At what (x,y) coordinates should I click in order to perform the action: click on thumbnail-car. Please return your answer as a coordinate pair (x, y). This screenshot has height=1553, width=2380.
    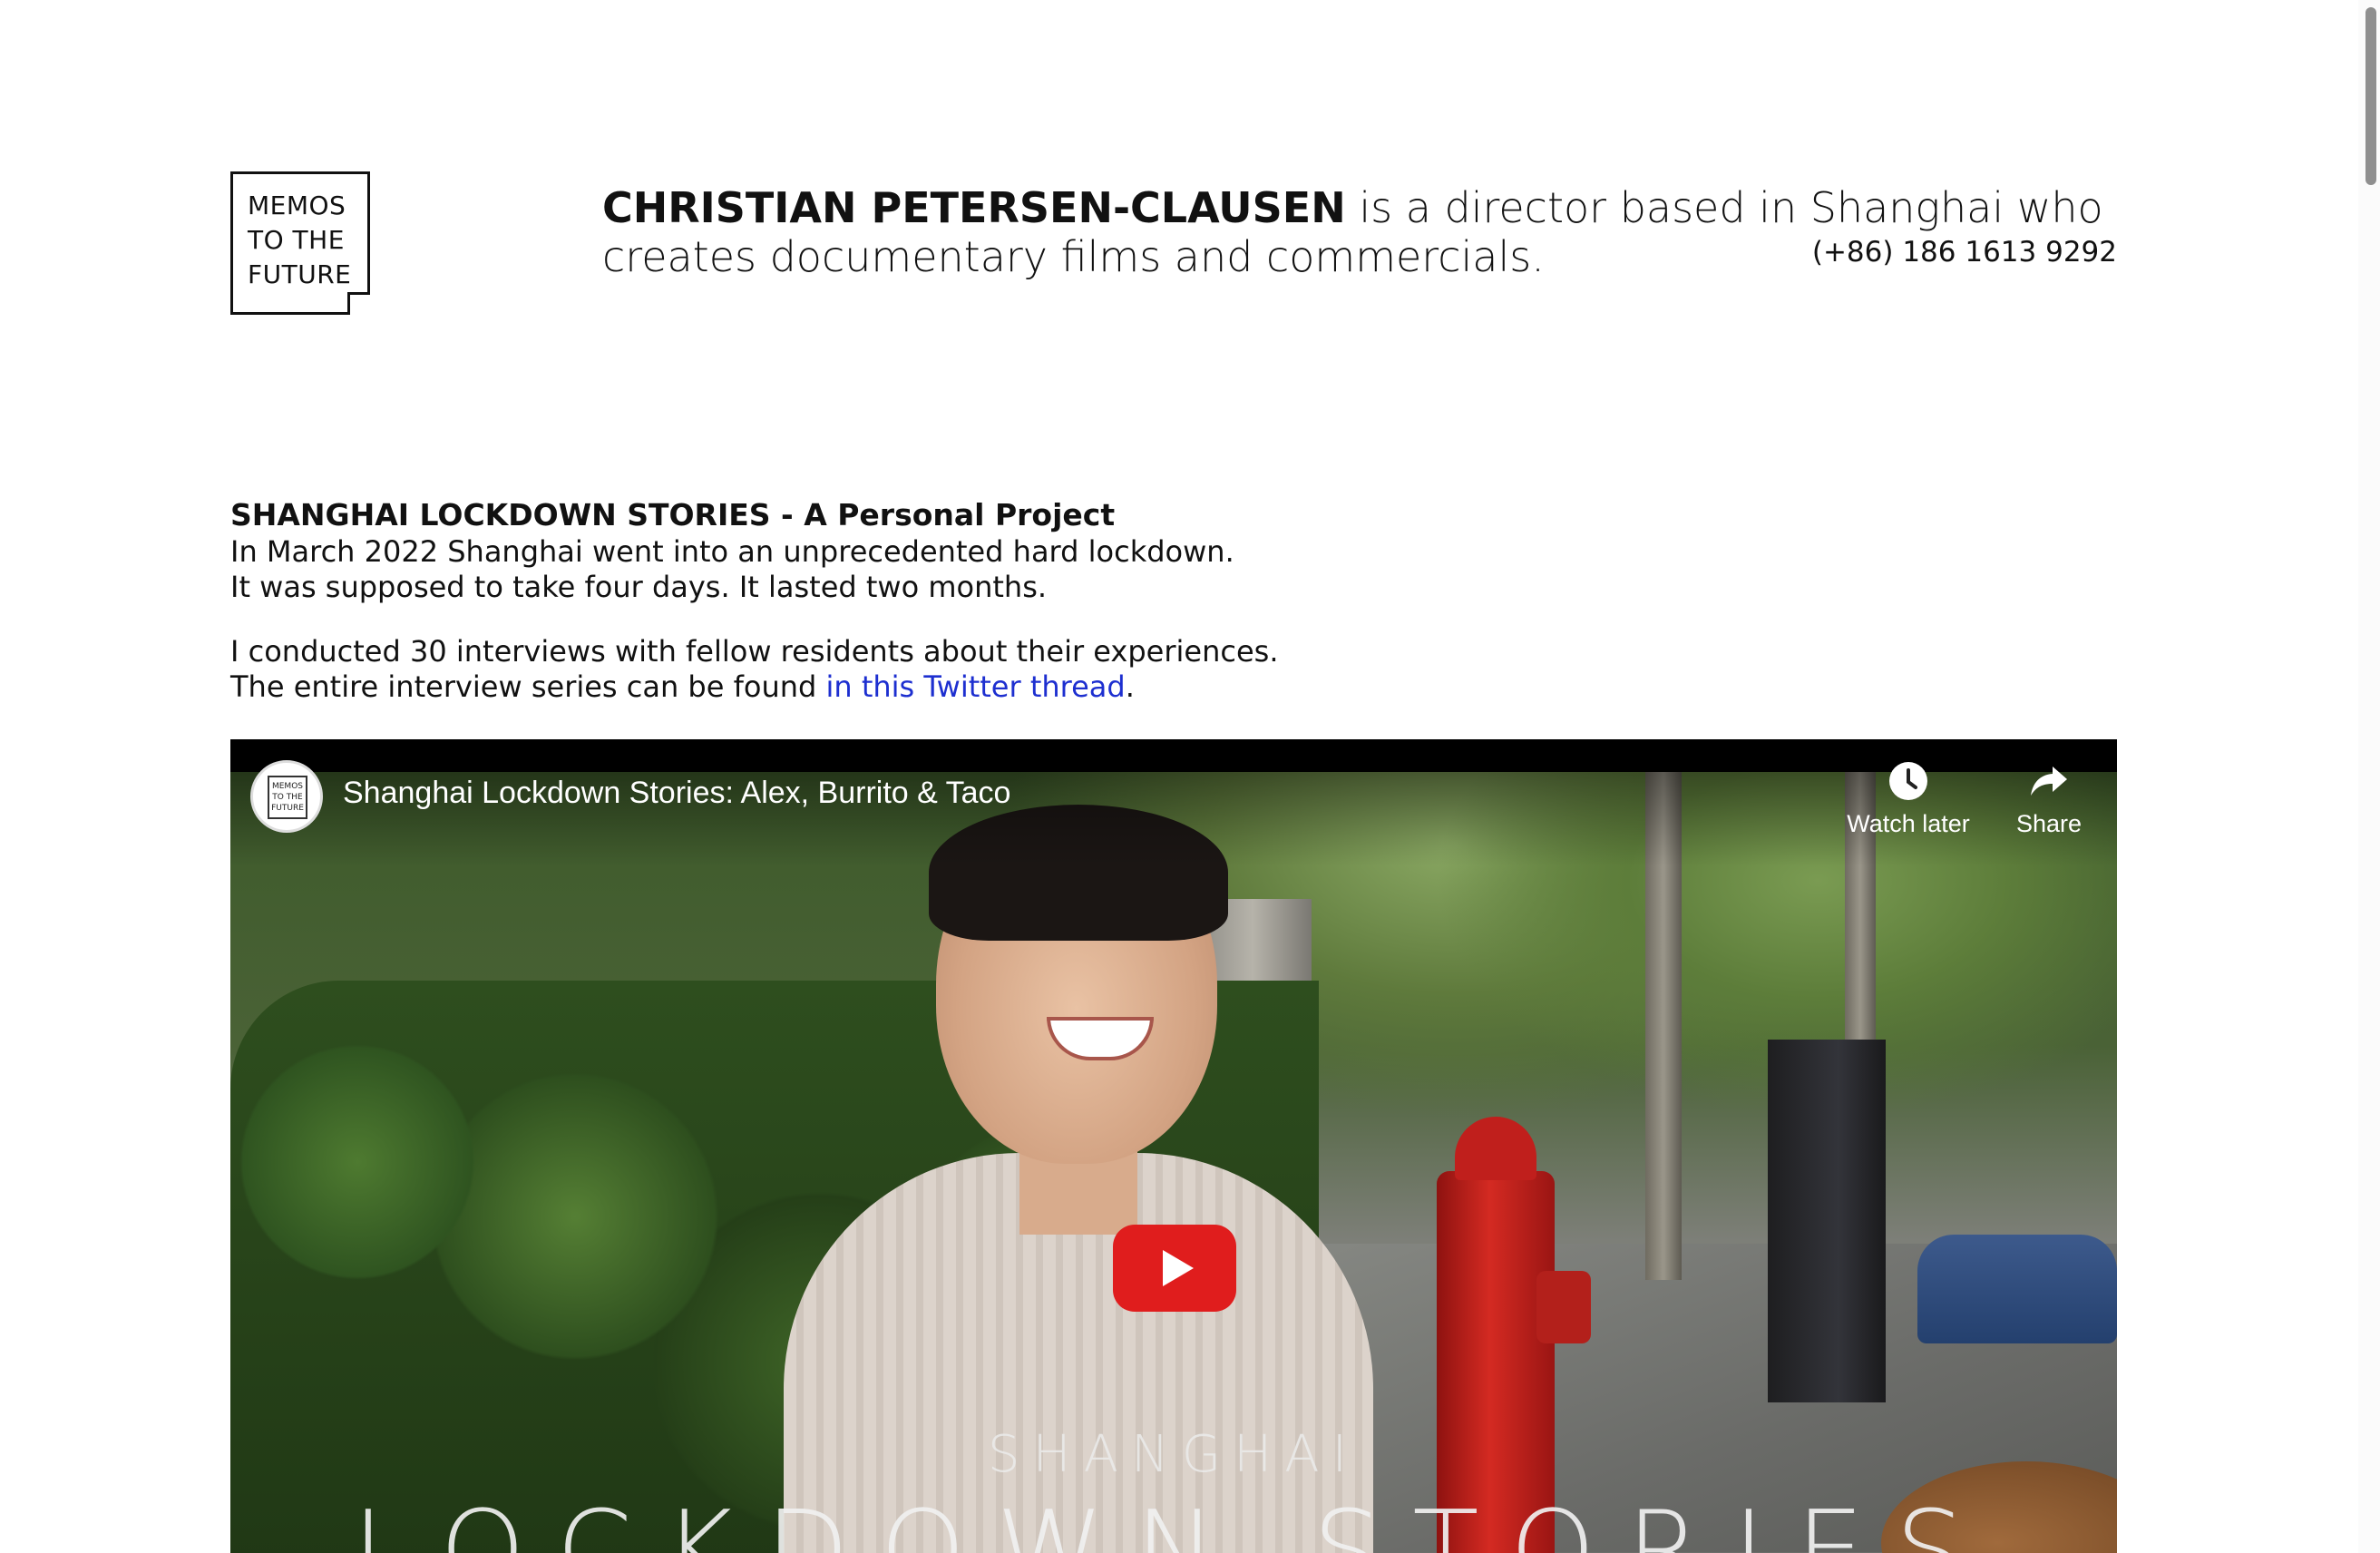
    Looking at the image, I should click on (2017, 1289).